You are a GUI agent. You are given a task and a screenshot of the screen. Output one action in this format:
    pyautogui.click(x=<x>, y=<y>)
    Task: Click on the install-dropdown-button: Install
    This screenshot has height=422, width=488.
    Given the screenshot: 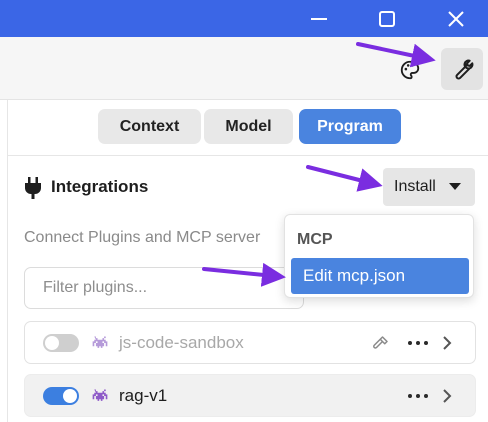 What is the action you would take?
    pyautogui.click(x=429, y=187)
    